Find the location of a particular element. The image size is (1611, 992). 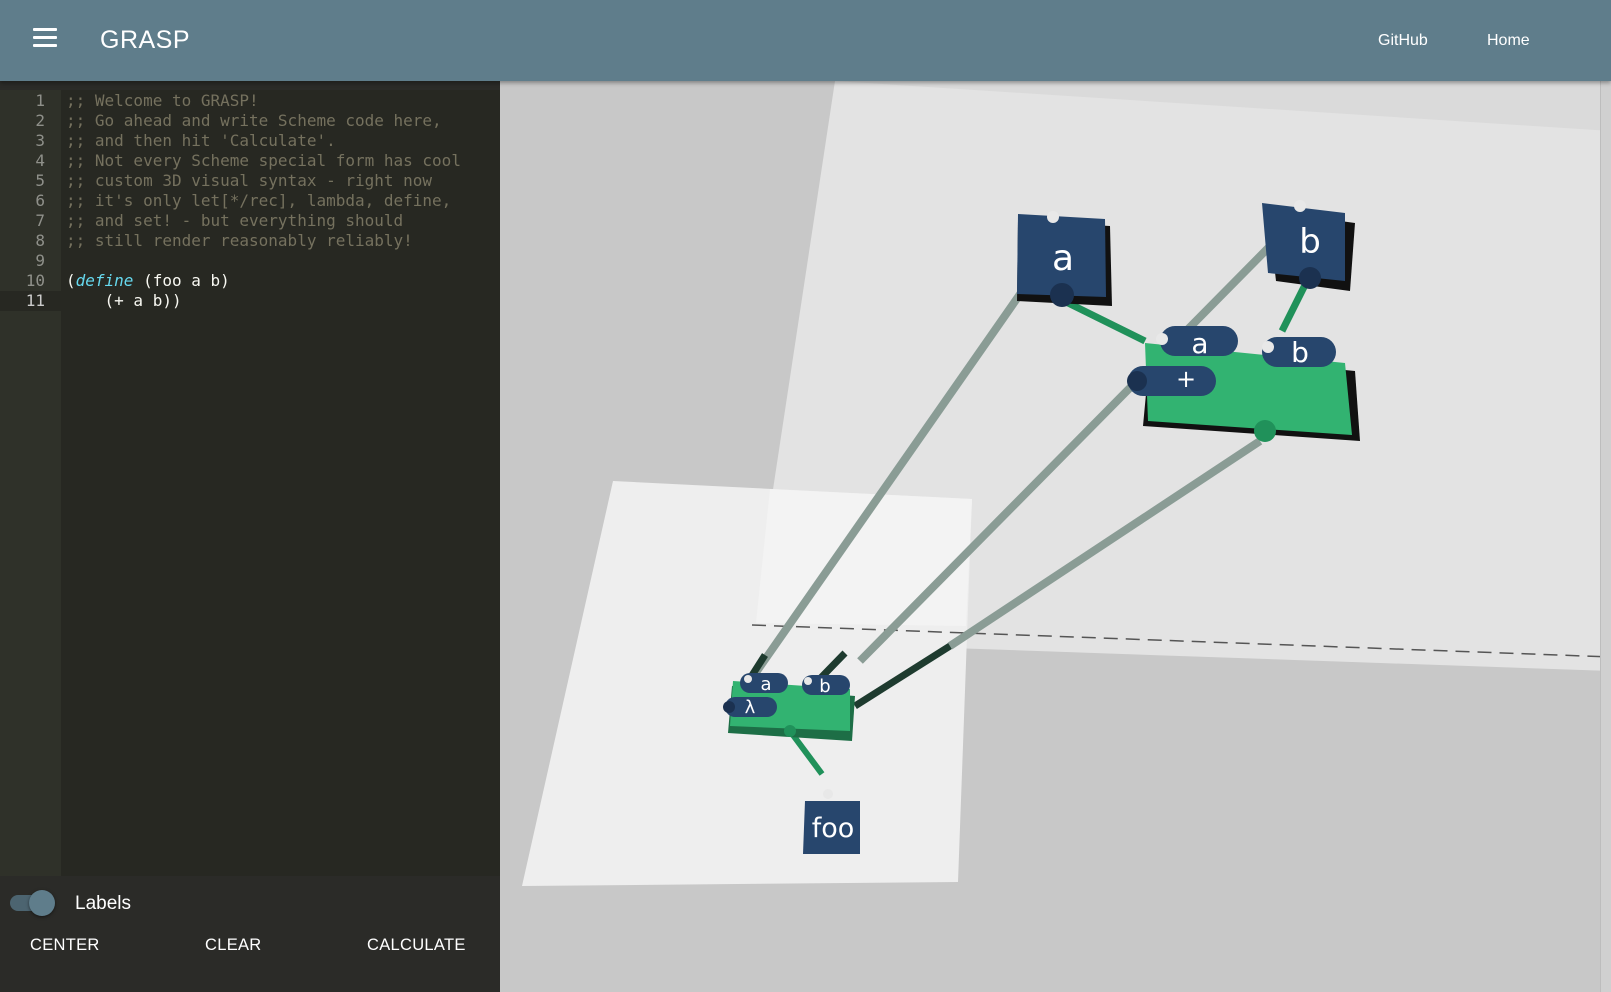

lambda-arg-a: a is located at coordinates (764, 684).